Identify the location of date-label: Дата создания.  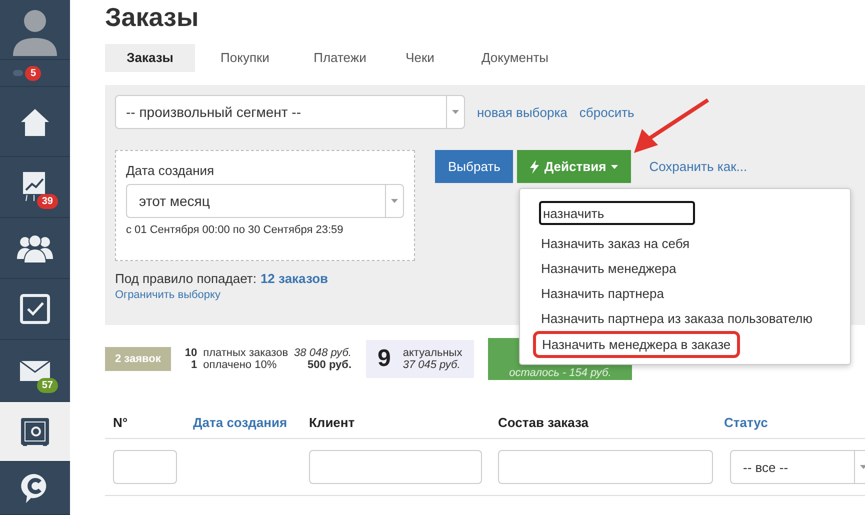
(171, 170).